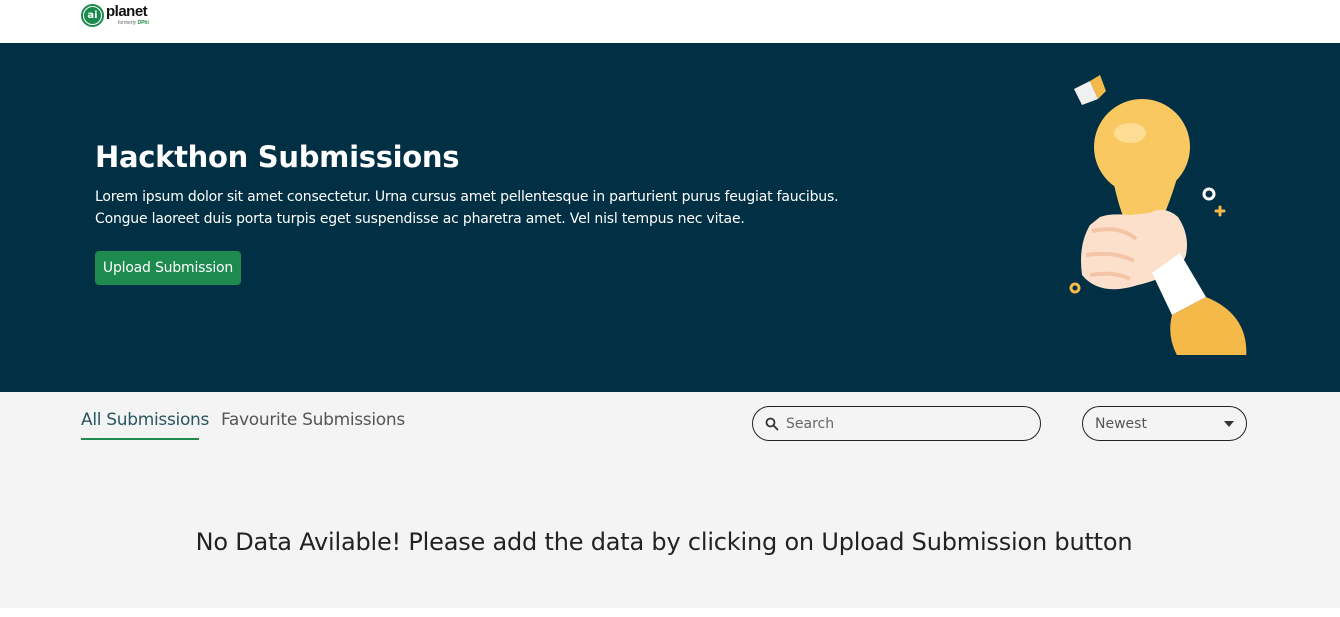  I want to click on logo-mark-text: ai, so click(92, 15).